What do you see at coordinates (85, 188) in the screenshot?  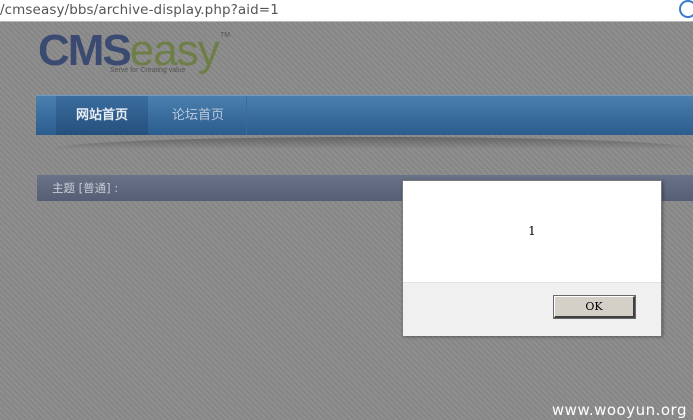 I see `topic-label: 主题 [普通] :` at bounding box center [85, 188].